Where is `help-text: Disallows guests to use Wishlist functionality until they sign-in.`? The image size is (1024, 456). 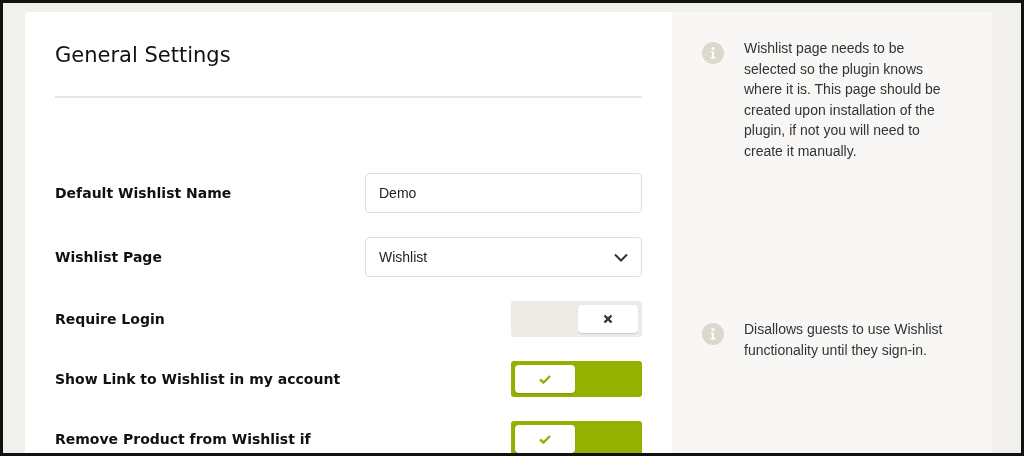
help-text: Disallows guests to use Wishlist functionality until they sign-in. is located at coordinates (844, 340).